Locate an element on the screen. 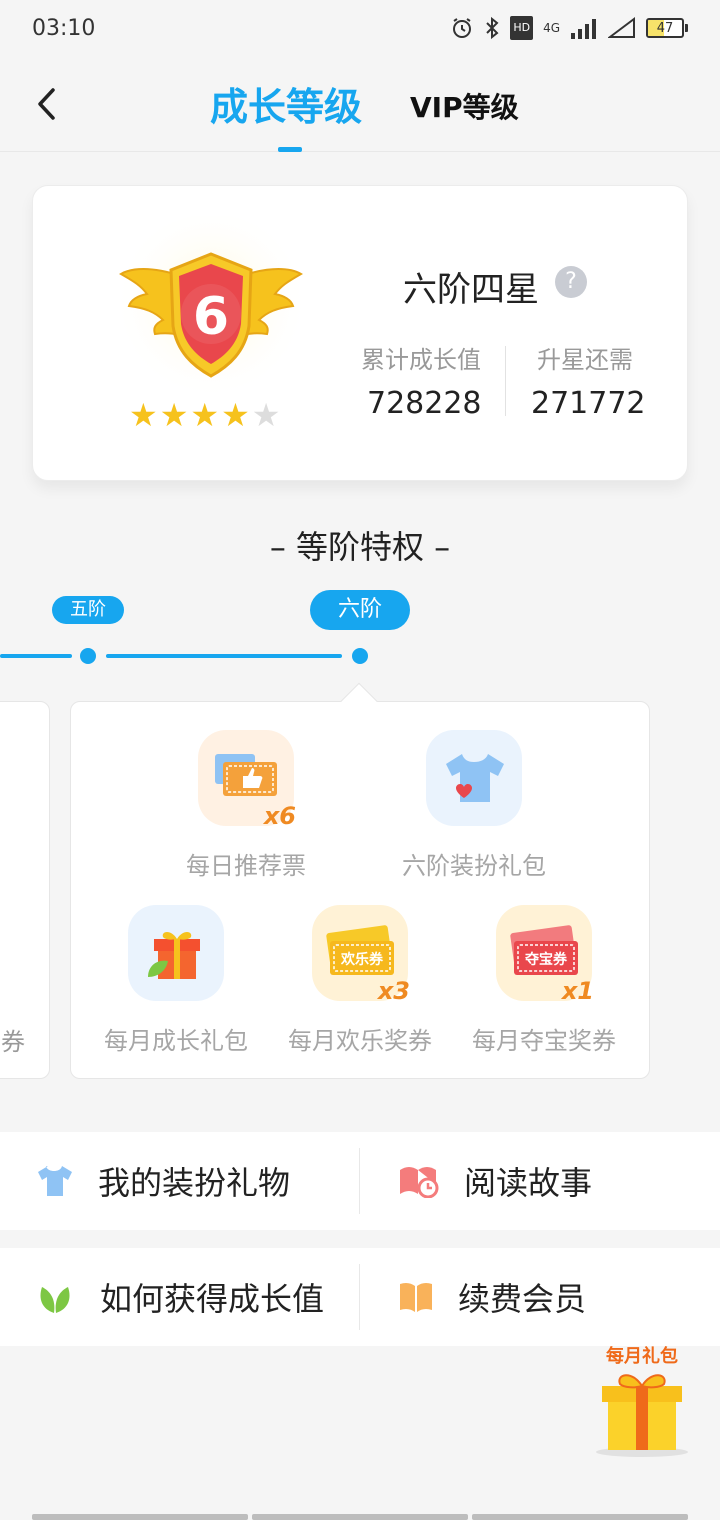 This screenshot has height=1520, width=720. tshirt-heart-icon is located at coordinates (474, 778).